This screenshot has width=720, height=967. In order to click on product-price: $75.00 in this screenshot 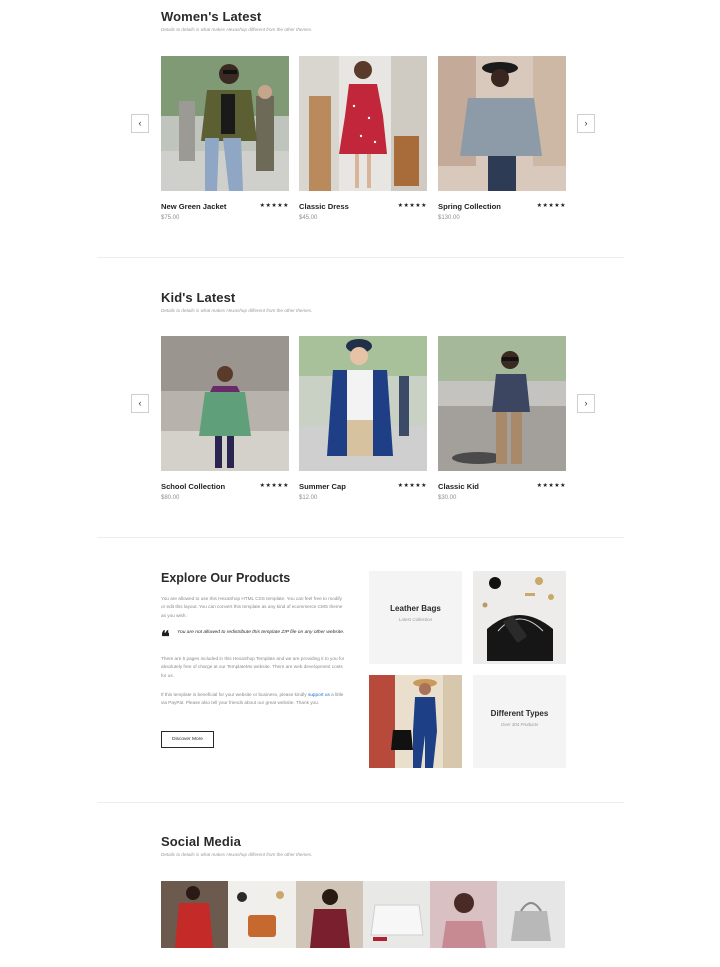, I will do `click(170, 218)`.